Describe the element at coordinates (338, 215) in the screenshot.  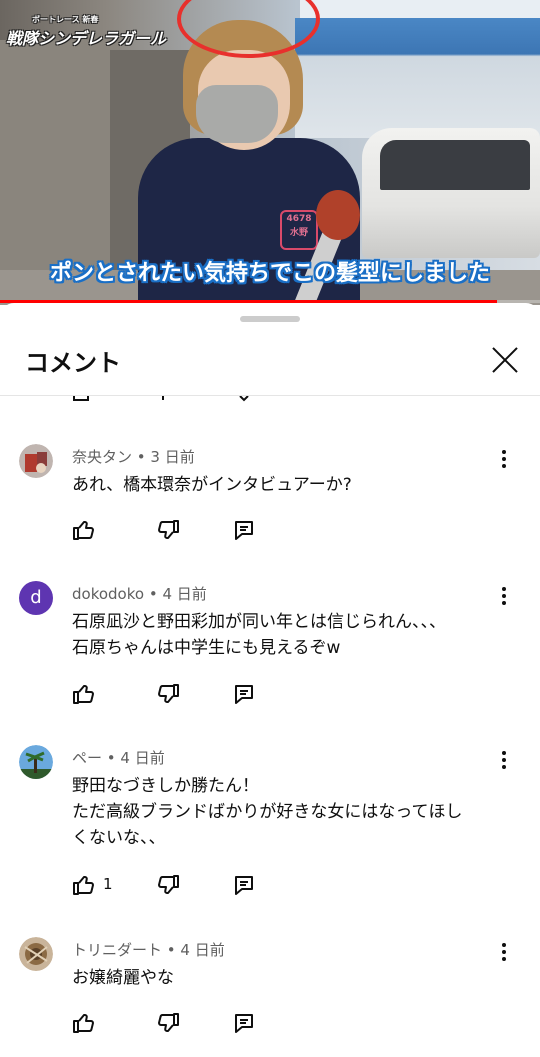
I see `microphone-head` at that location.